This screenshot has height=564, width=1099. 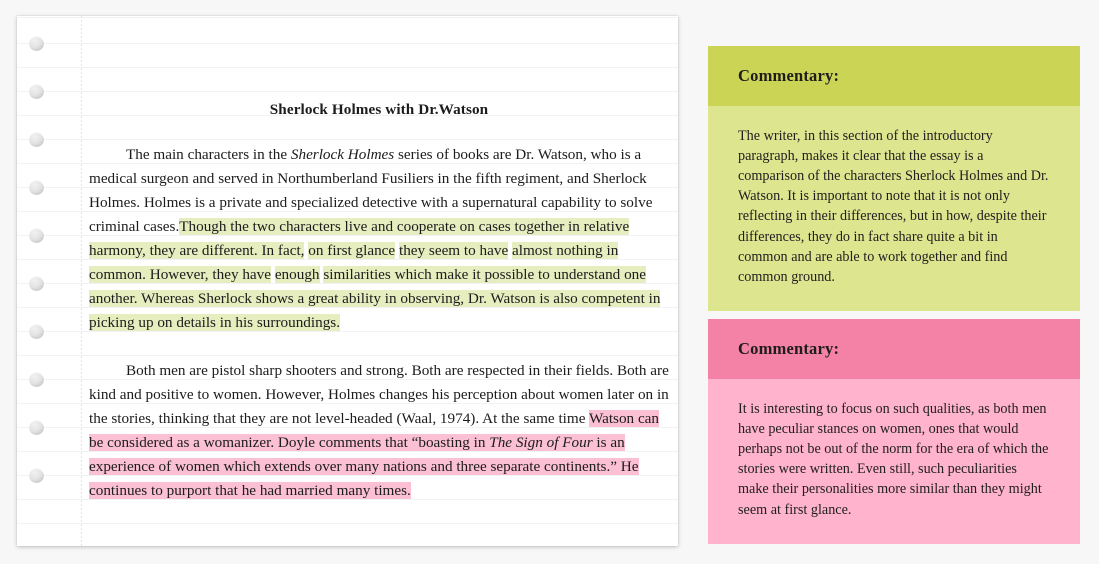 I want to click on page-title: Sherlock Holmes with Dr.Watson, so click(x=379, y=109).